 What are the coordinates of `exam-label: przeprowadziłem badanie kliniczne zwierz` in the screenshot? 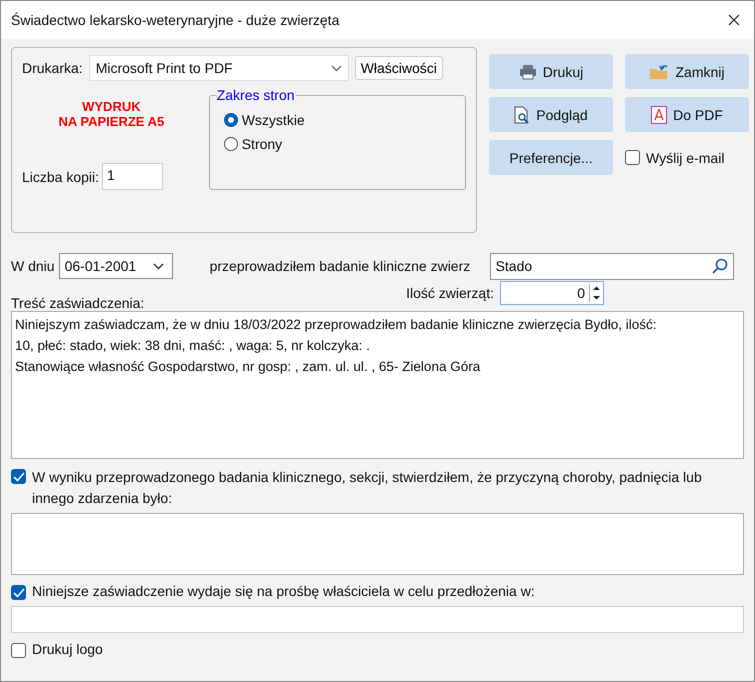 It's located at (341, 266).